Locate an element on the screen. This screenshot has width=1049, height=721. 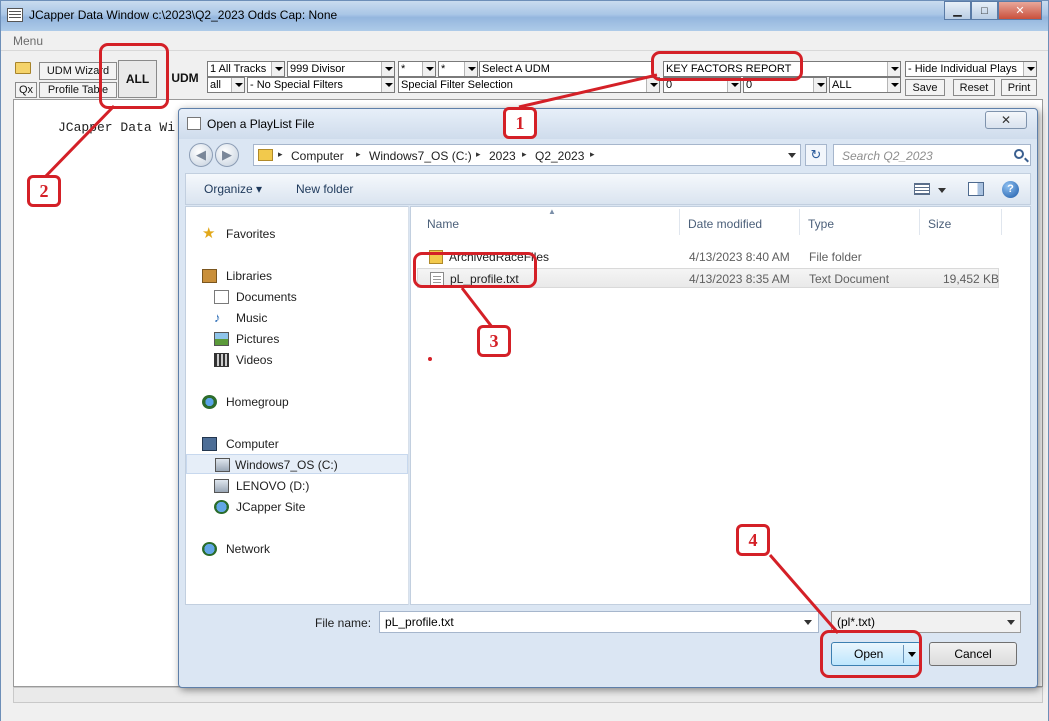
annotation-number-3: 3 is located at coordinates (494, 341).